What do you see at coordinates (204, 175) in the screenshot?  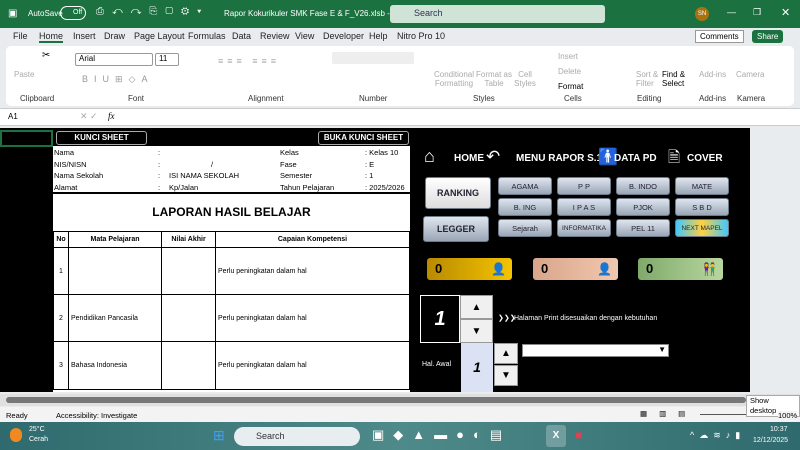 I see `info-value: ISI NAMA SEKOLAH` at bounding box center [204, 175].